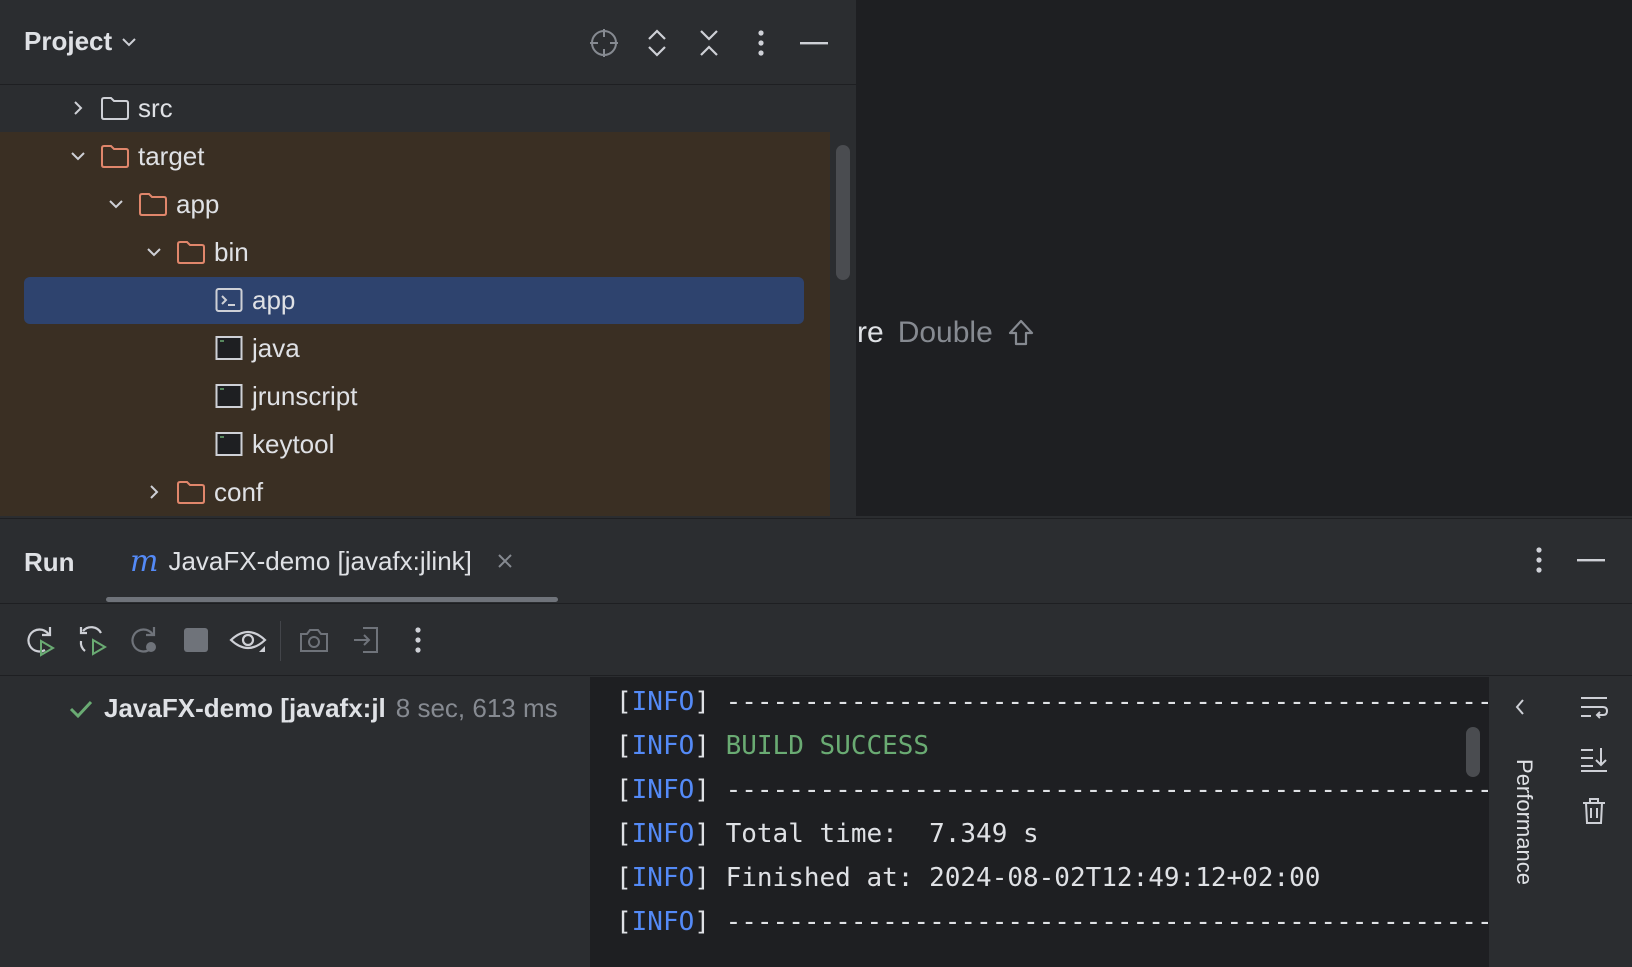 The image size is (1632, 967). Describe the element at coordinates (428, 42) in the screenshot. I see `project-header: Project` at that location.